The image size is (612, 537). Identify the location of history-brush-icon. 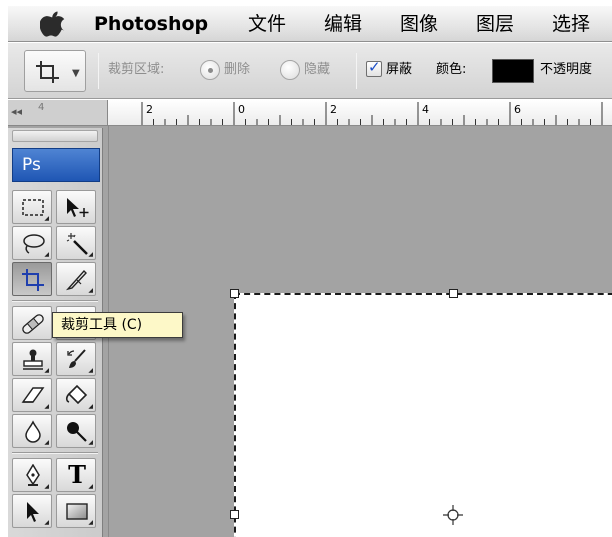
(76, 358).